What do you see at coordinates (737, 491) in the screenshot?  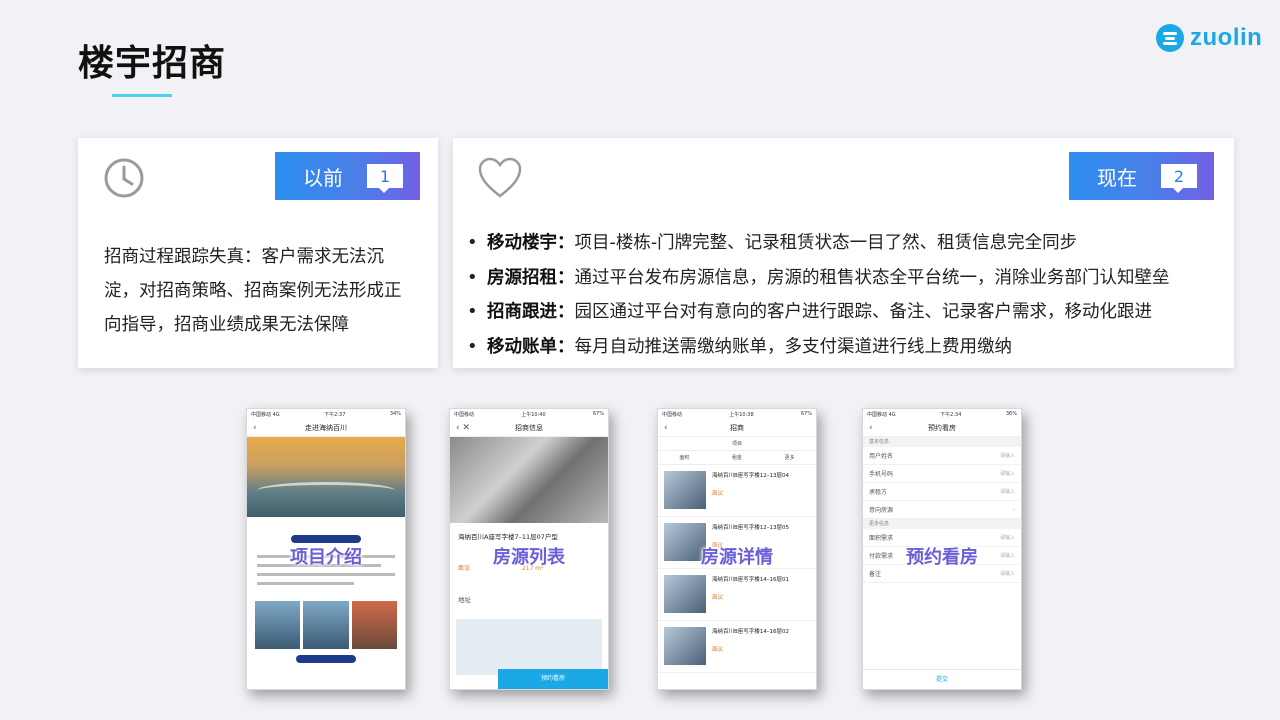 I see `list-item: 海纳百川B座写字楼12–13层04 面议` at bounding box center [737, 491].